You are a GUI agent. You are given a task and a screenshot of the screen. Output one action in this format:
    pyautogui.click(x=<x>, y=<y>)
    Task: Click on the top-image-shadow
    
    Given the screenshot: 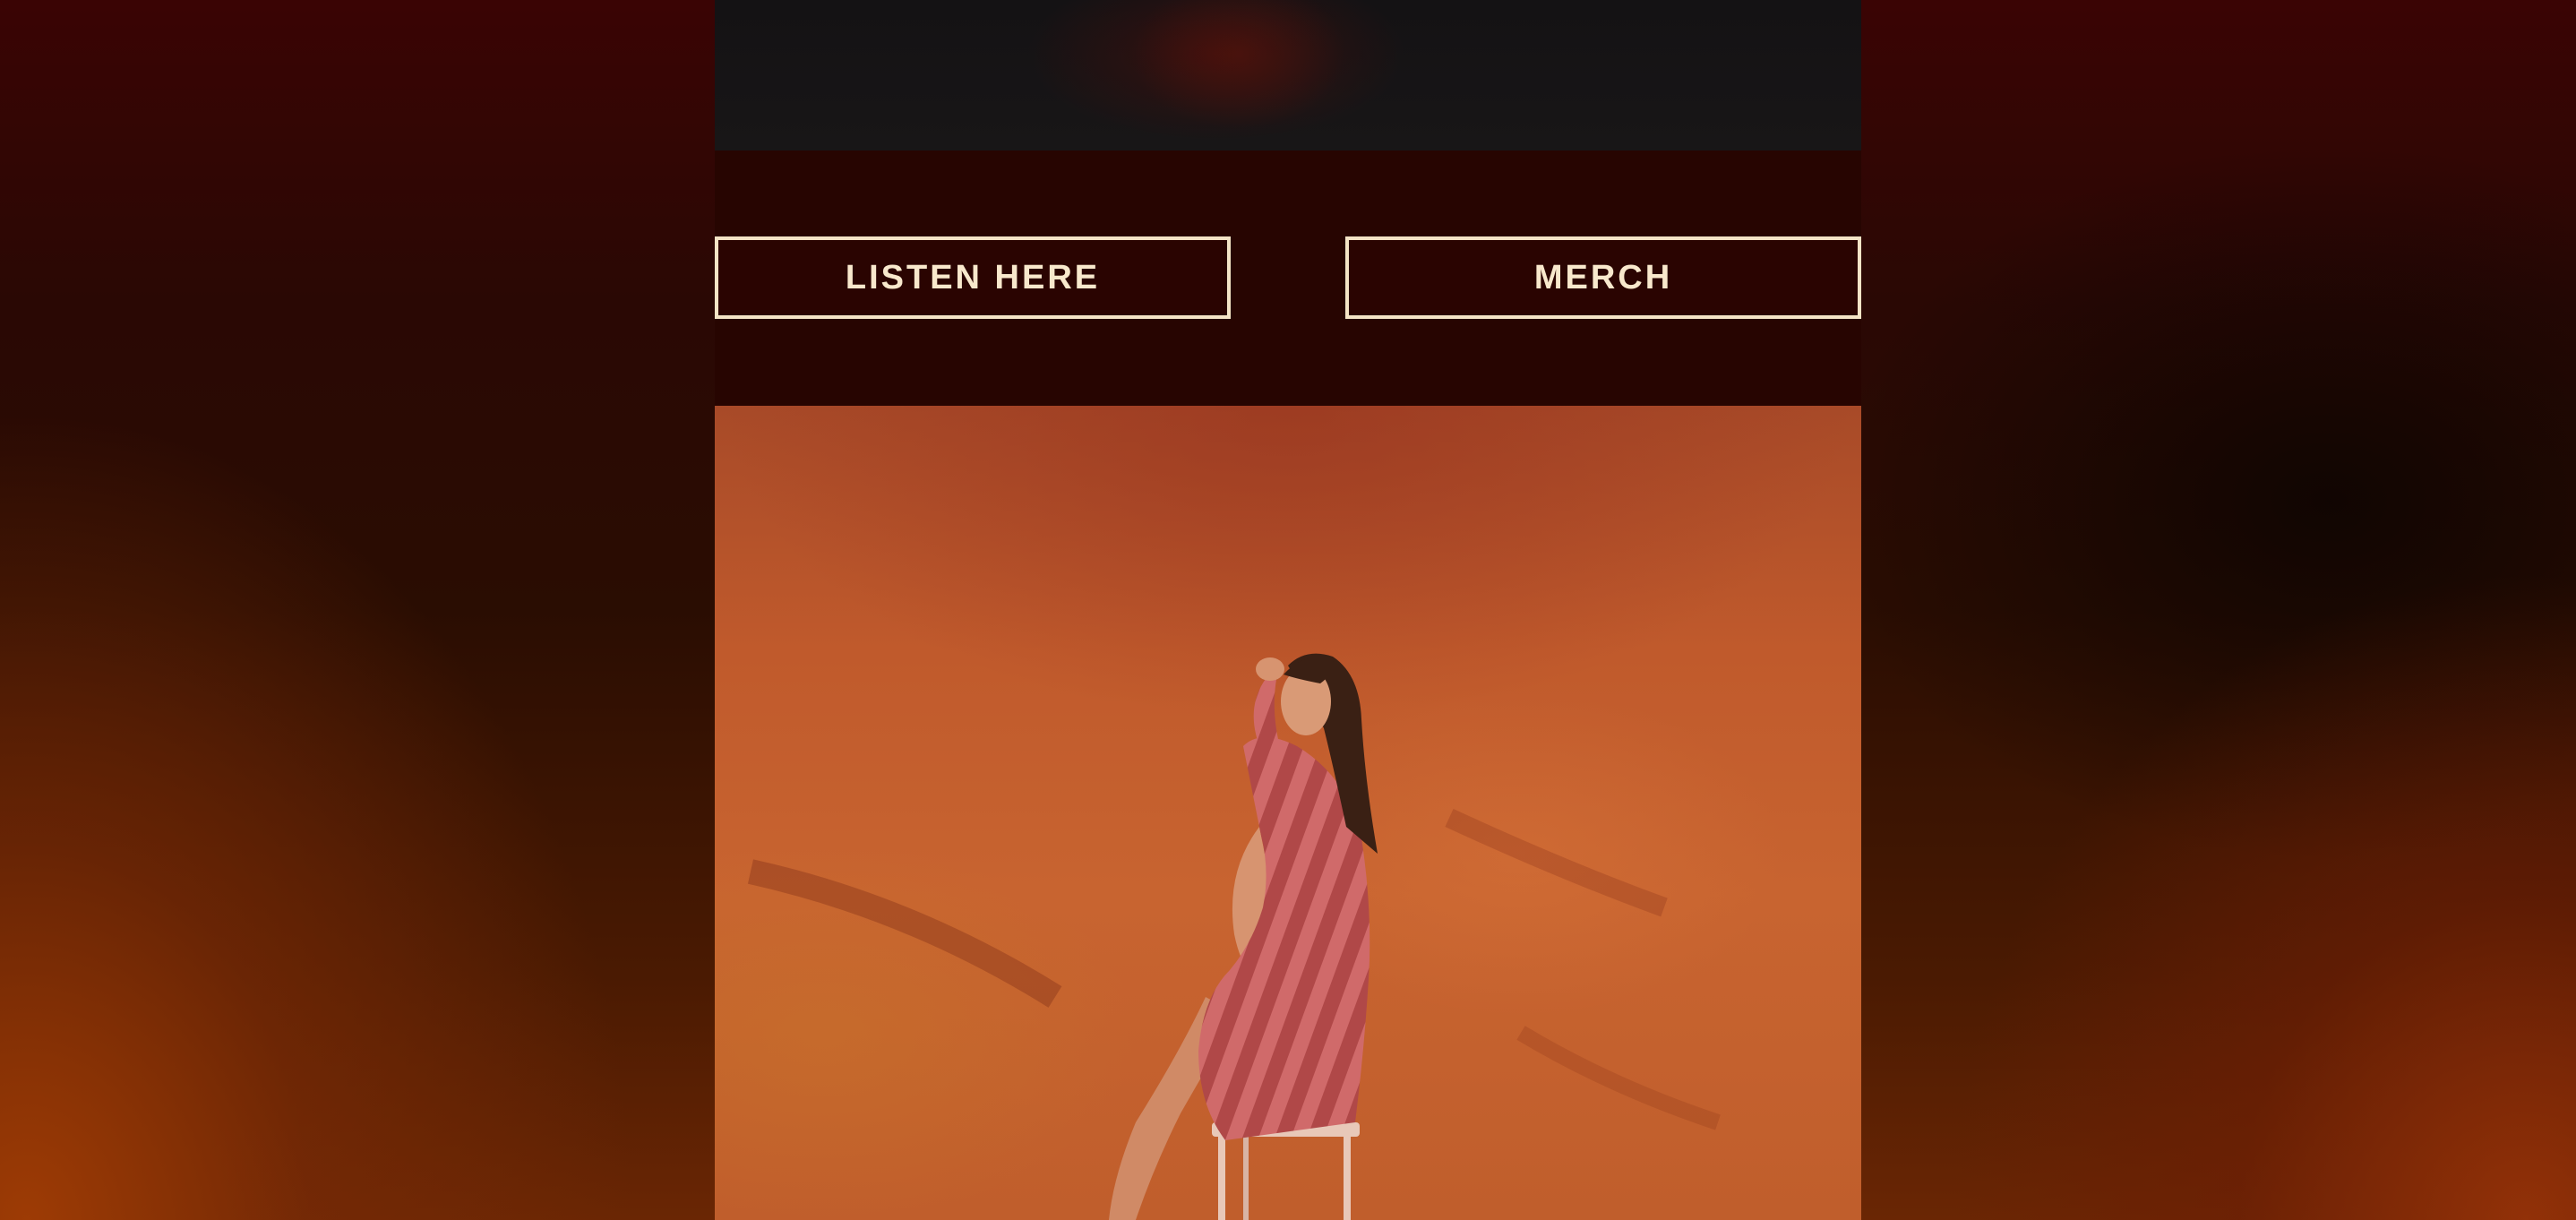 What is the action you would take?
    pyautogui.click(x=1239, y=75)
    